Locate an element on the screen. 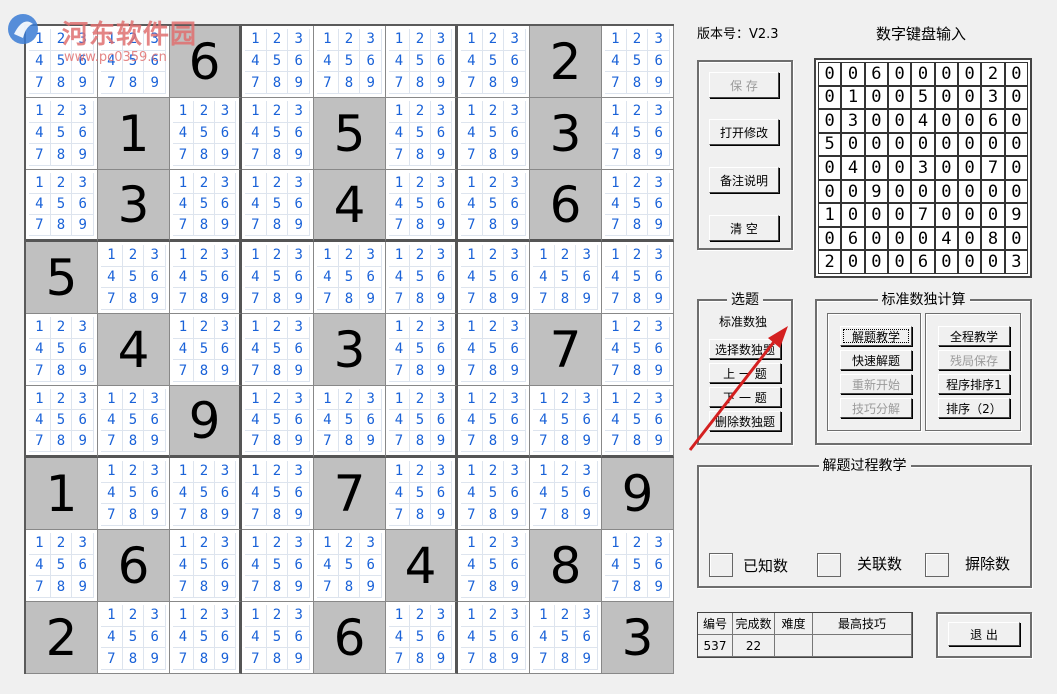 The image size is (1057, 694). choose-puzzle-button: 选择数独题 is located at coordinates (745, 349).